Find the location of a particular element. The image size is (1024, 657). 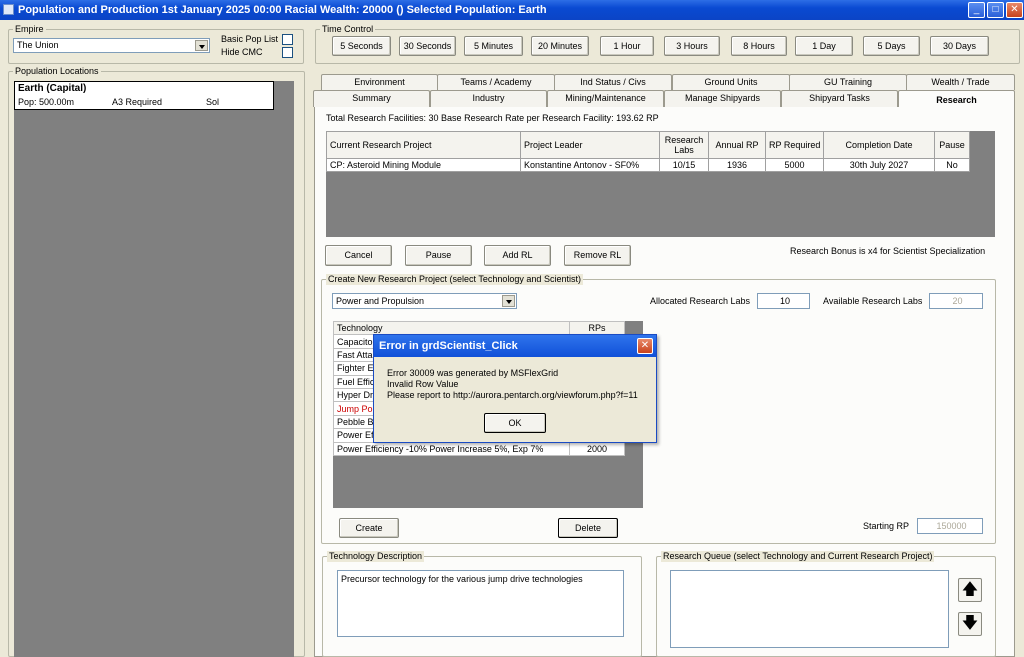

col-pause: Pause is located at coordinates (952, 145).